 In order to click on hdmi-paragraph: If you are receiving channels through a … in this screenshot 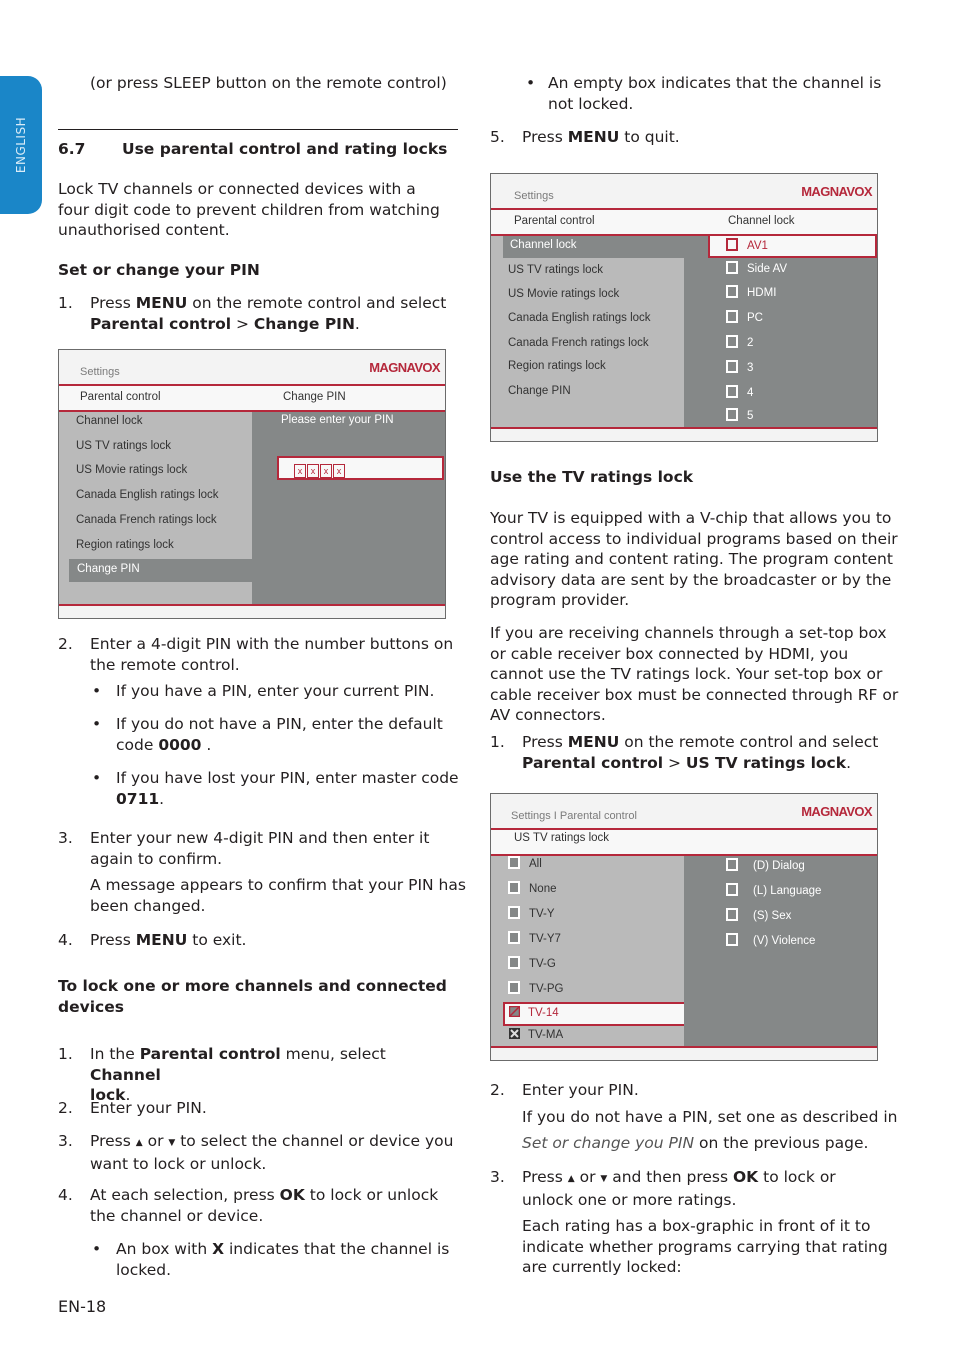, I will do `click(694, 674)`.